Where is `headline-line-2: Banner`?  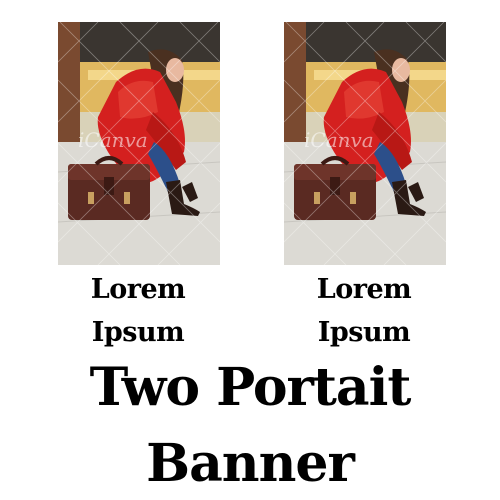
headline-line-2: Banner is located at coordinates (250, 463).